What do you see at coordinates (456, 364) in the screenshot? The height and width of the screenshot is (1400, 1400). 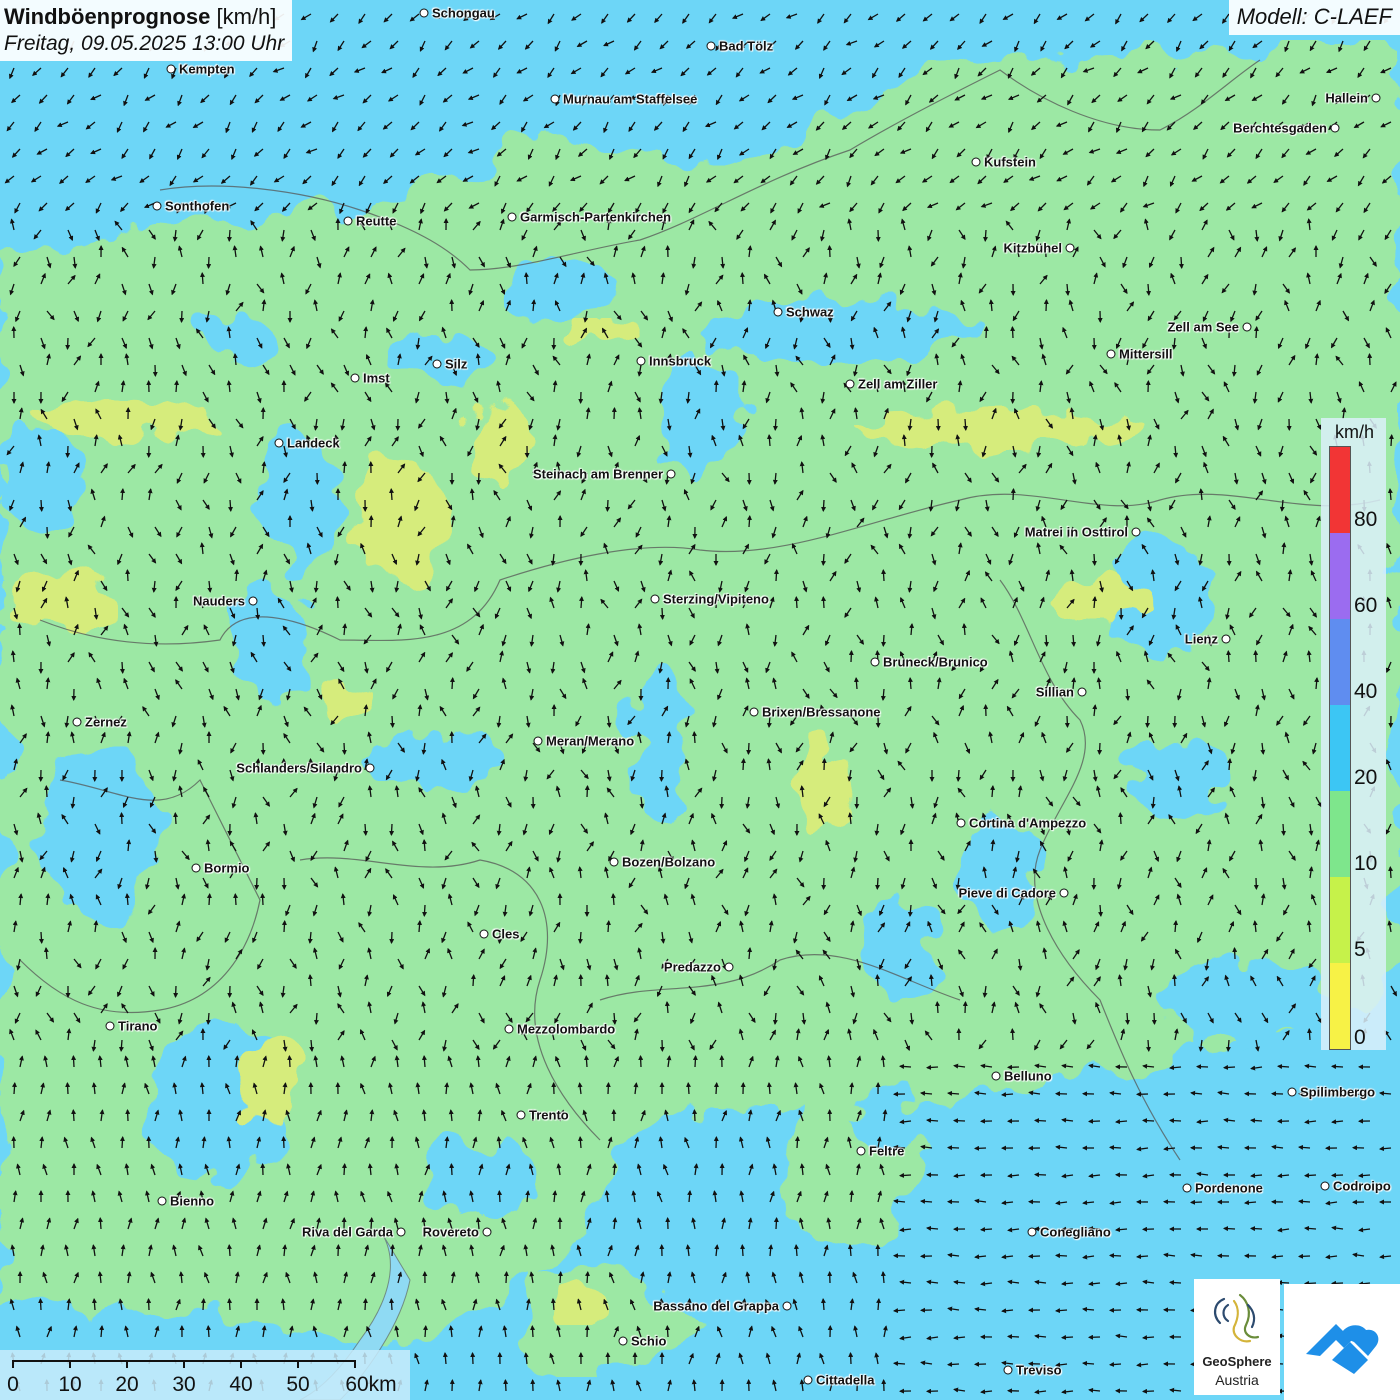 I see `city-label: Silz` at bounding box center [456, 364].